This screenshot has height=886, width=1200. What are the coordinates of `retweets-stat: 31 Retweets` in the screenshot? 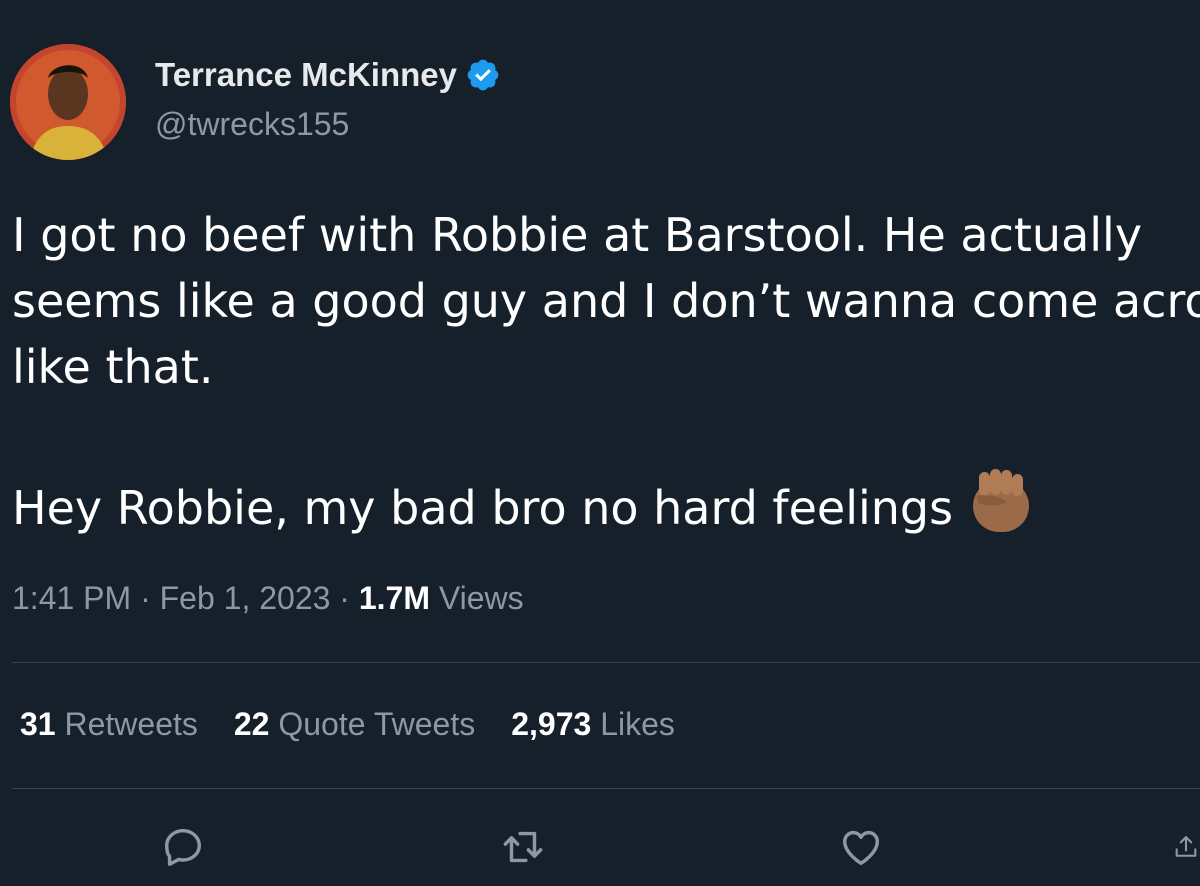 It's located at (109, 724).